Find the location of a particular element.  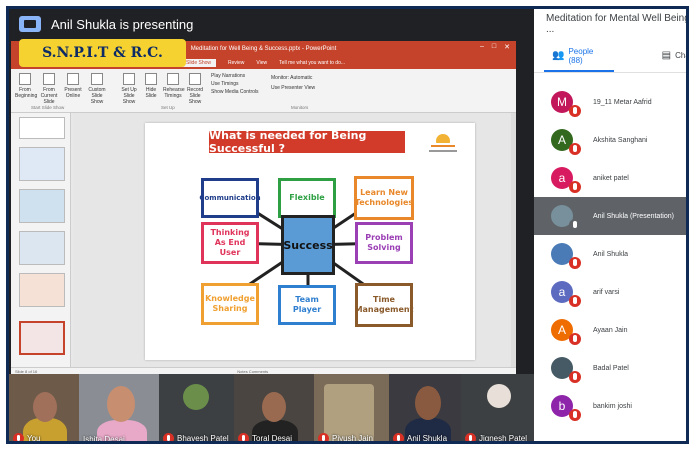

close-icon: ✕ is located at coordinates (507, 47).